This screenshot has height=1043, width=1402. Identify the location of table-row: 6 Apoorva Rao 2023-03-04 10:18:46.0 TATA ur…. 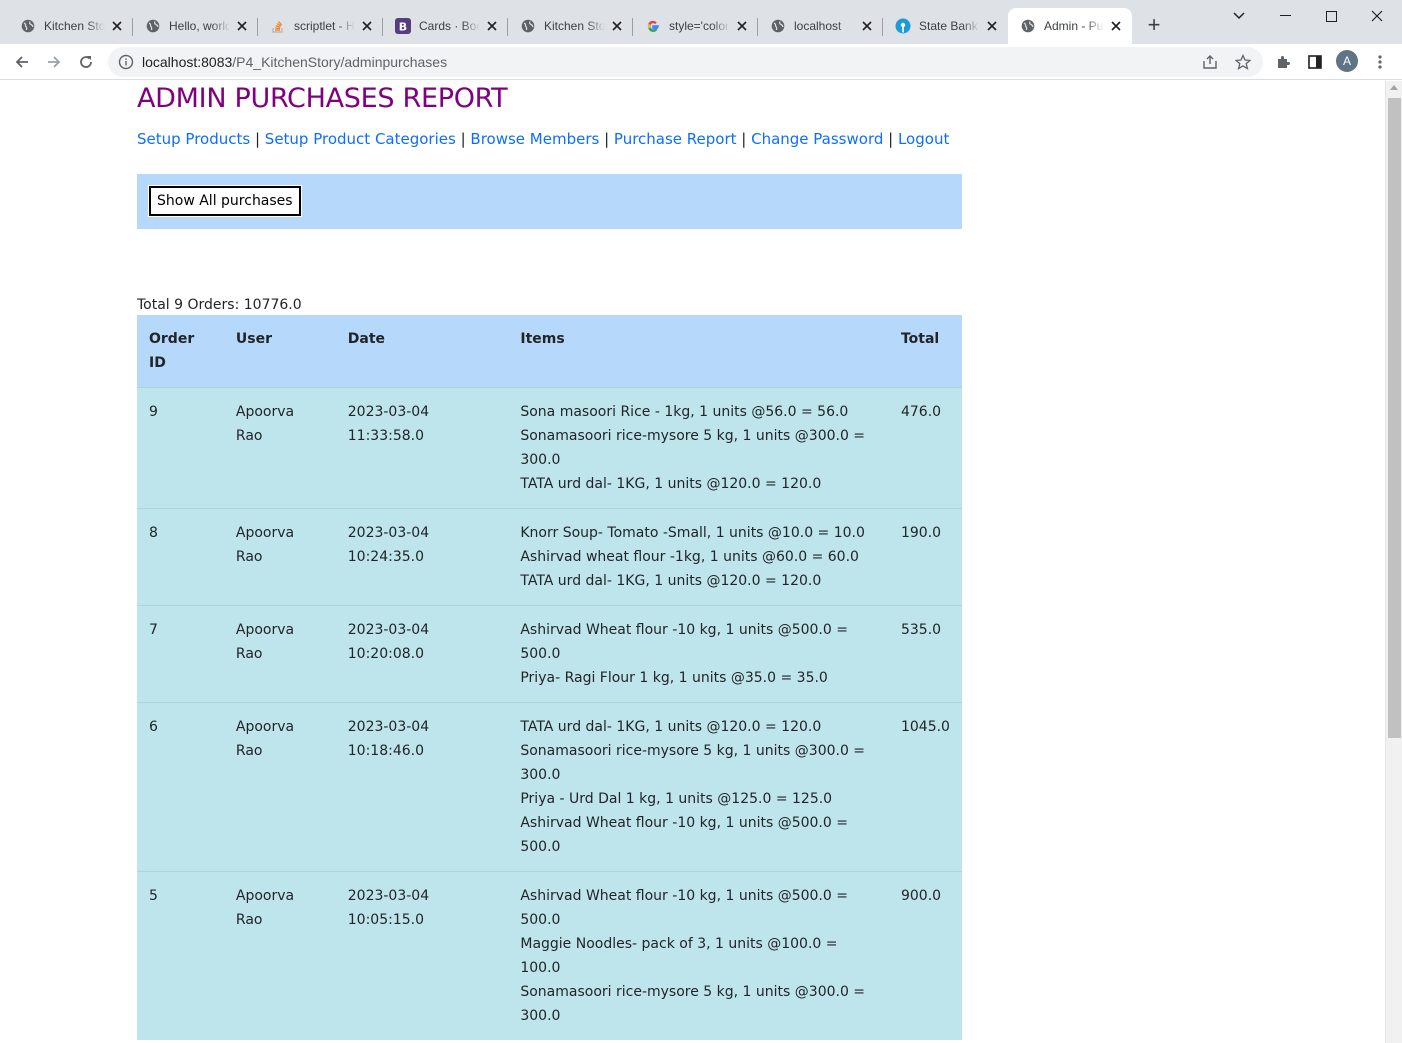
(549, 787).